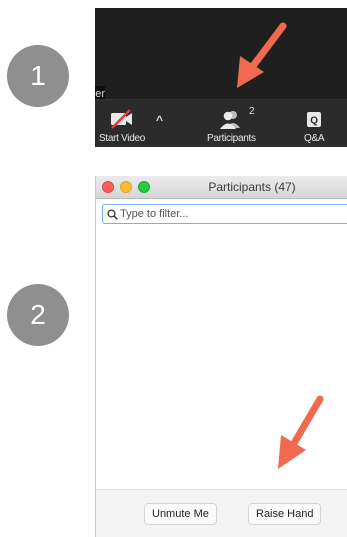 The image size is (347, 537). I want to click on filter-field, so click(224, 214).